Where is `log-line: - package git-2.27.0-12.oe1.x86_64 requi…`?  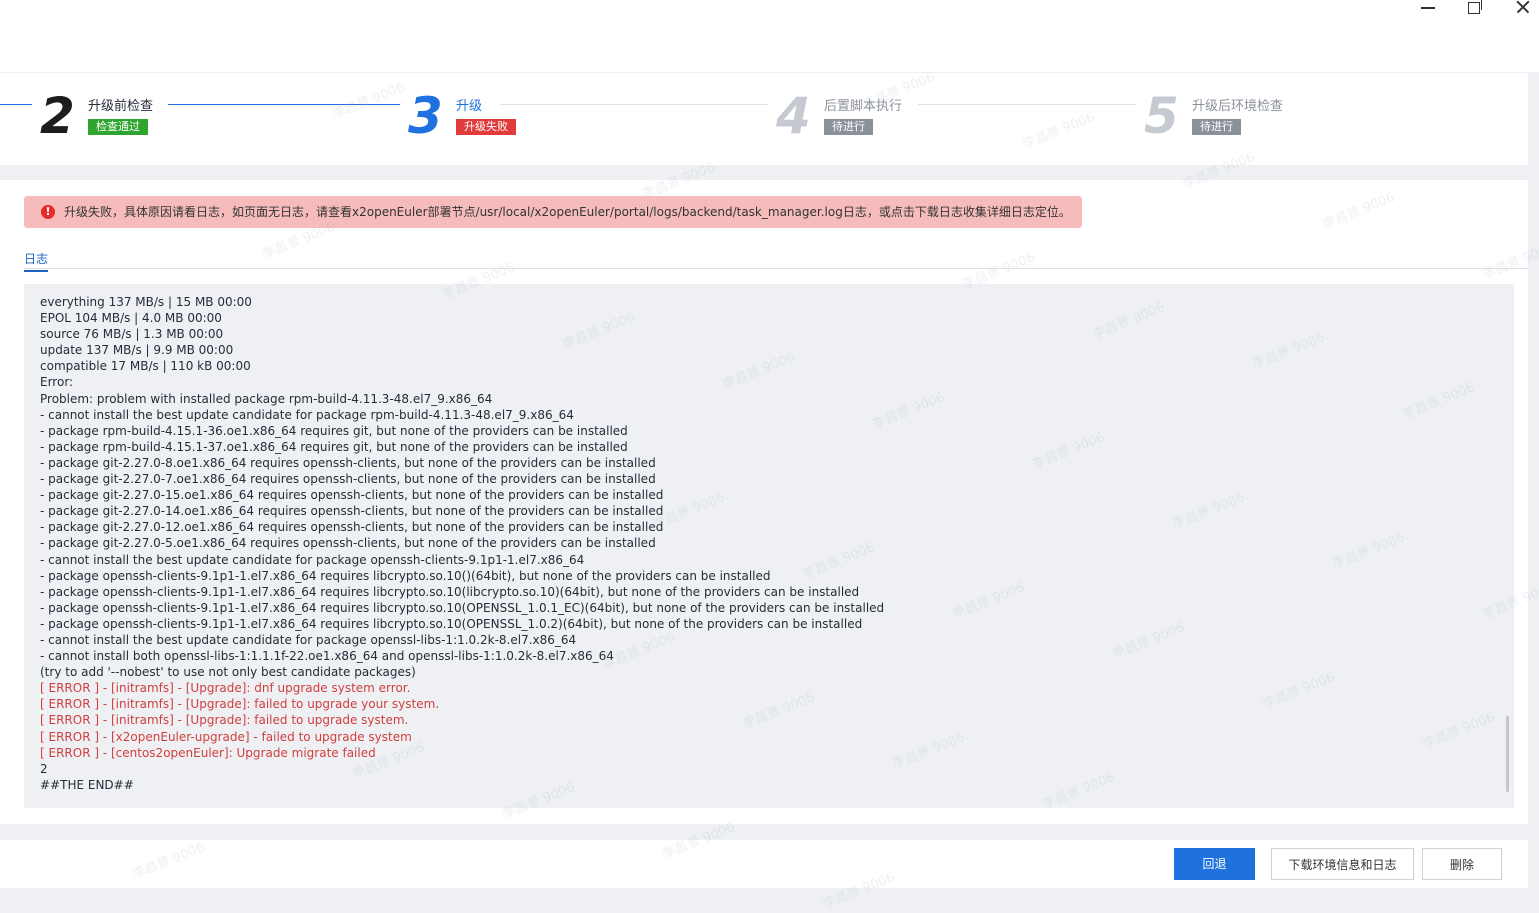
log-line: - package git-2.27.0-12.oe1.x86_64 requi… is located at coordinates (352, 527).